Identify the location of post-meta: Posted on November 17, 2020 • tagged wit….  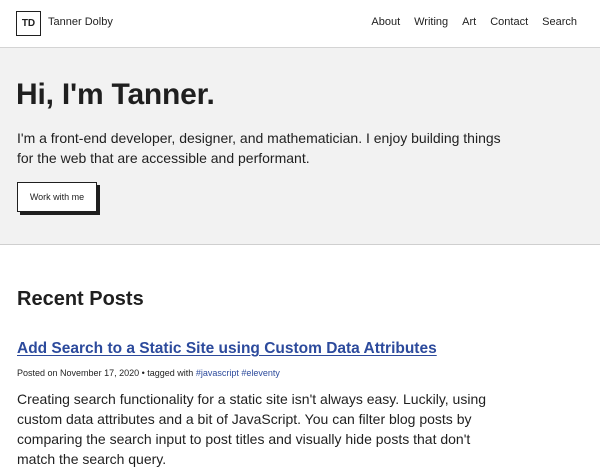
(148, 373).